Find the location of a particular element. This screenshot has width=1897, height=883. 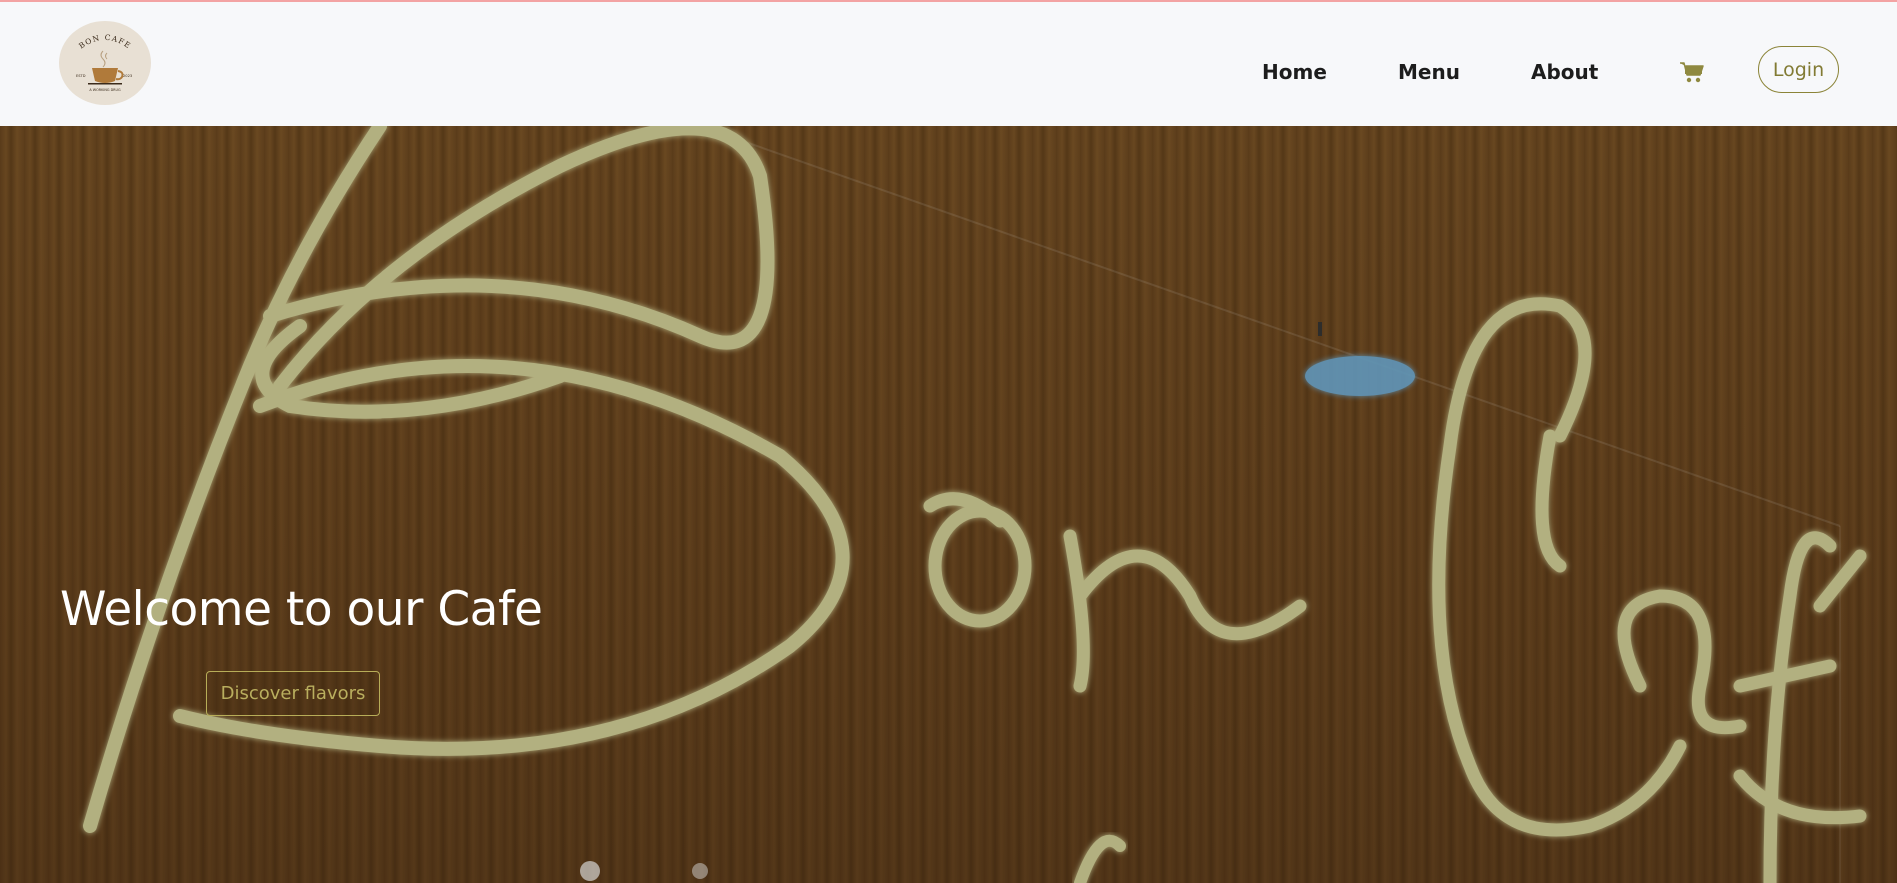

shopping-cart-icon is located at coordinates (1692, 72).